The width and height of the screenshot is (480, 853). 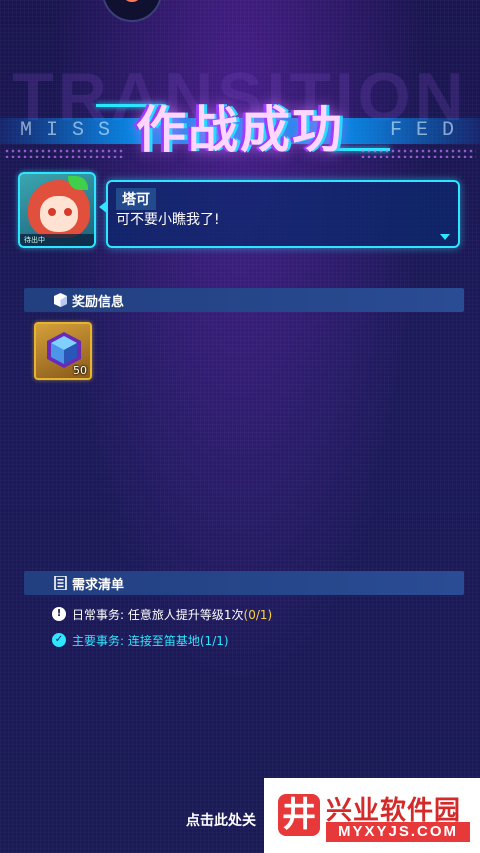 I want to click on task-daily-label: 日常事务:, so click(x=98, y=615).